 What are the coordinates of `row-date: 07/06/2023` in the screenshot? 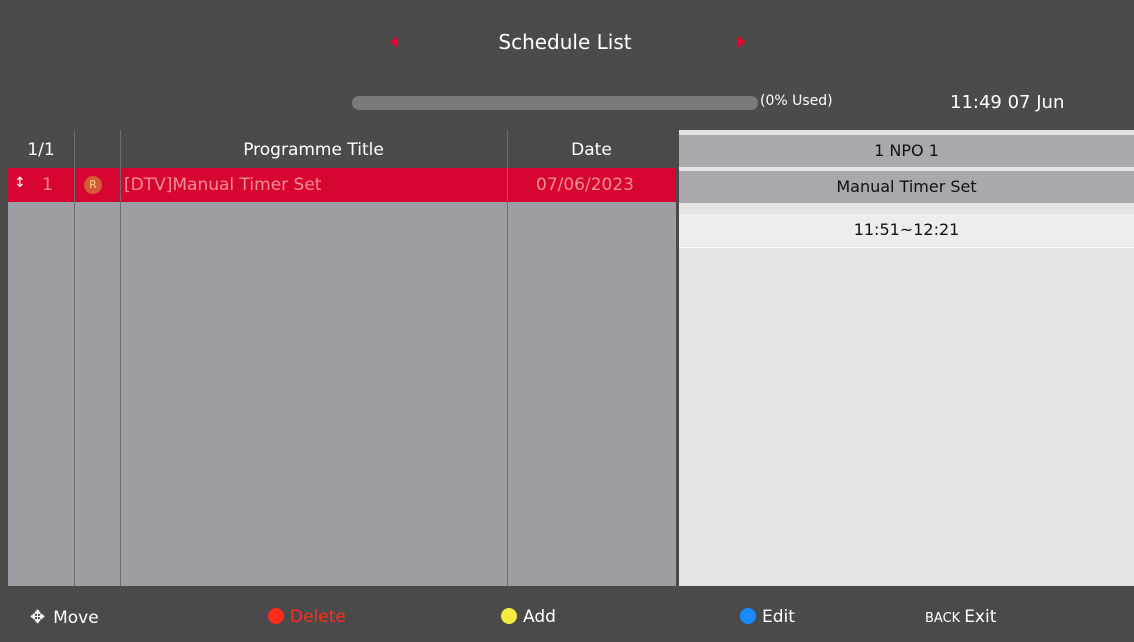 It's located at (585, 185).